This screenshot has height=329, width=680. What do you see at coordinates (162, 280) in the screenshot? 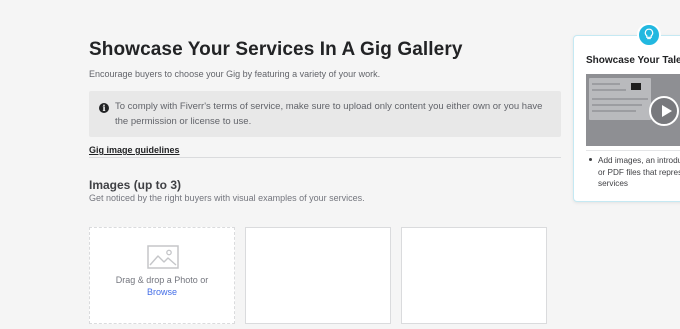
I see `drag-drop-text: Drag & drop a Photo or` at bounding box center [162, 280].